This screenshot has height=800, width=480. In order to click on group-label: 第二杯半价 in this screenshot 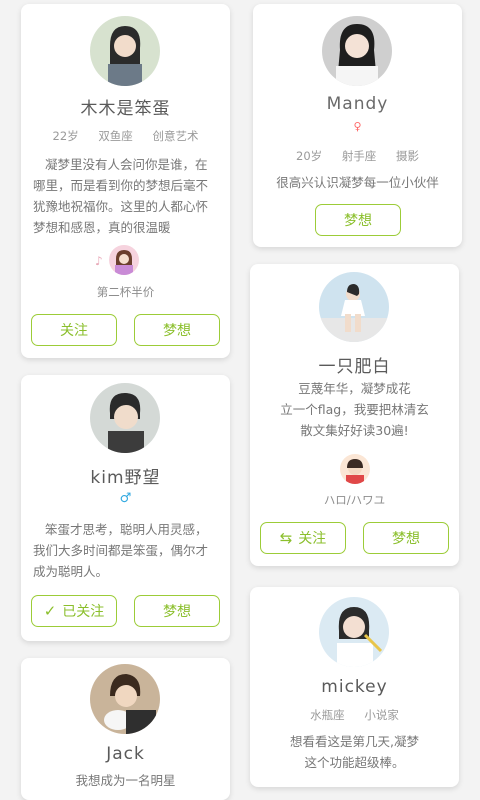, I will do `click(125, 292)`.